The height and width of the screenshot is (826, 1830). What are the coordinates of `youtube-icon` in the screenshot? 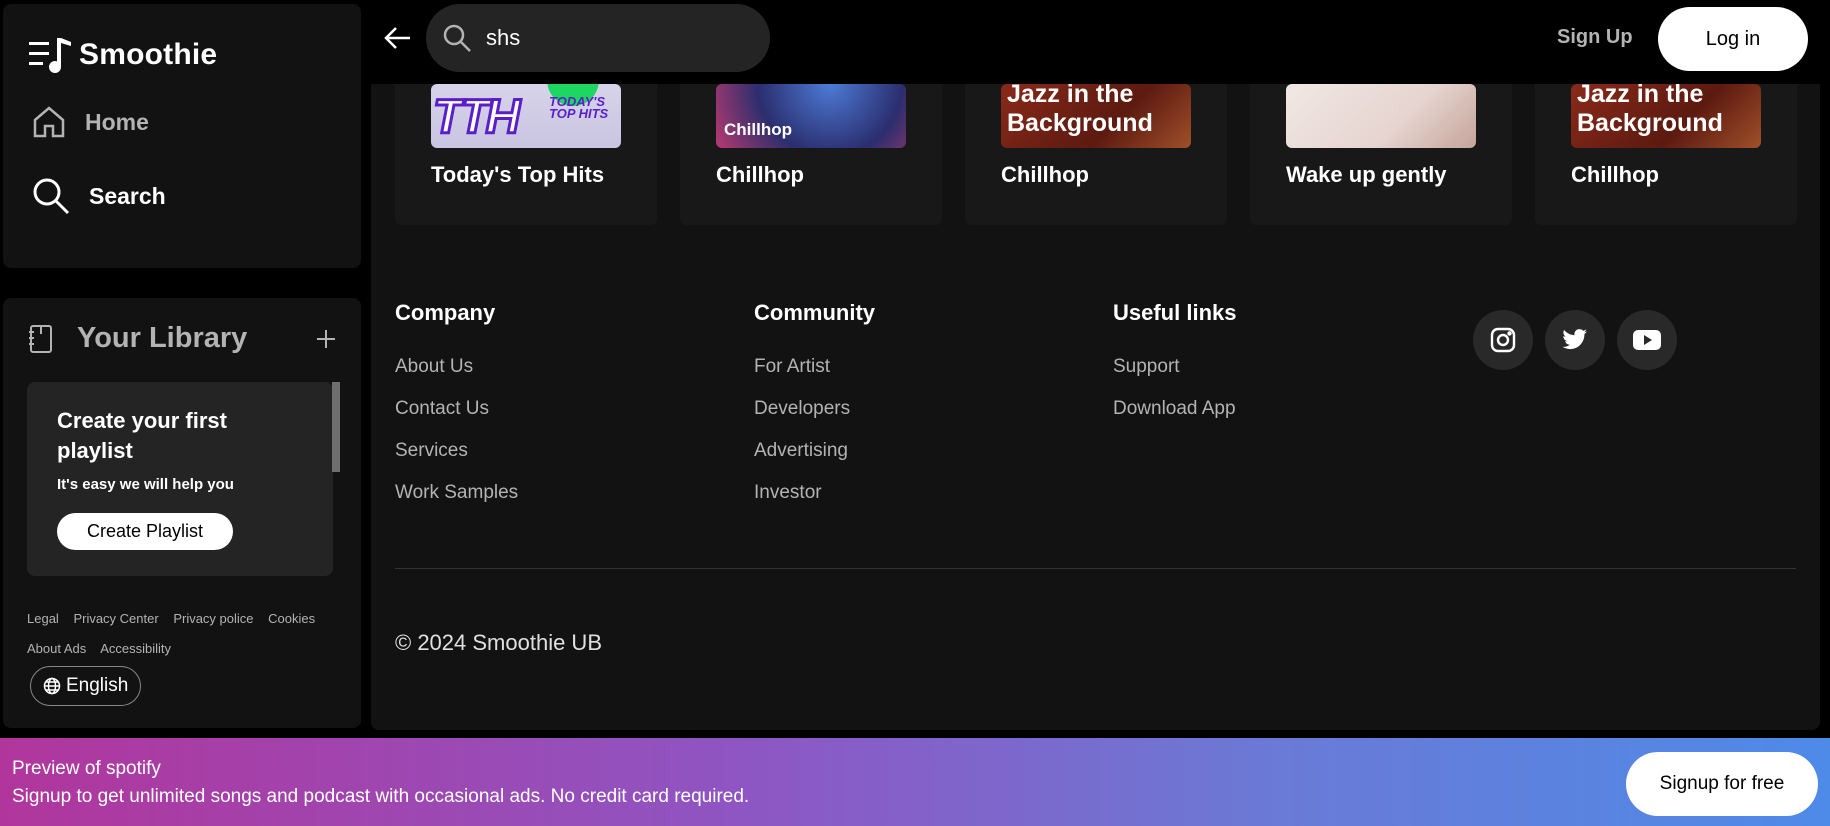 It's located at (1647, 340).